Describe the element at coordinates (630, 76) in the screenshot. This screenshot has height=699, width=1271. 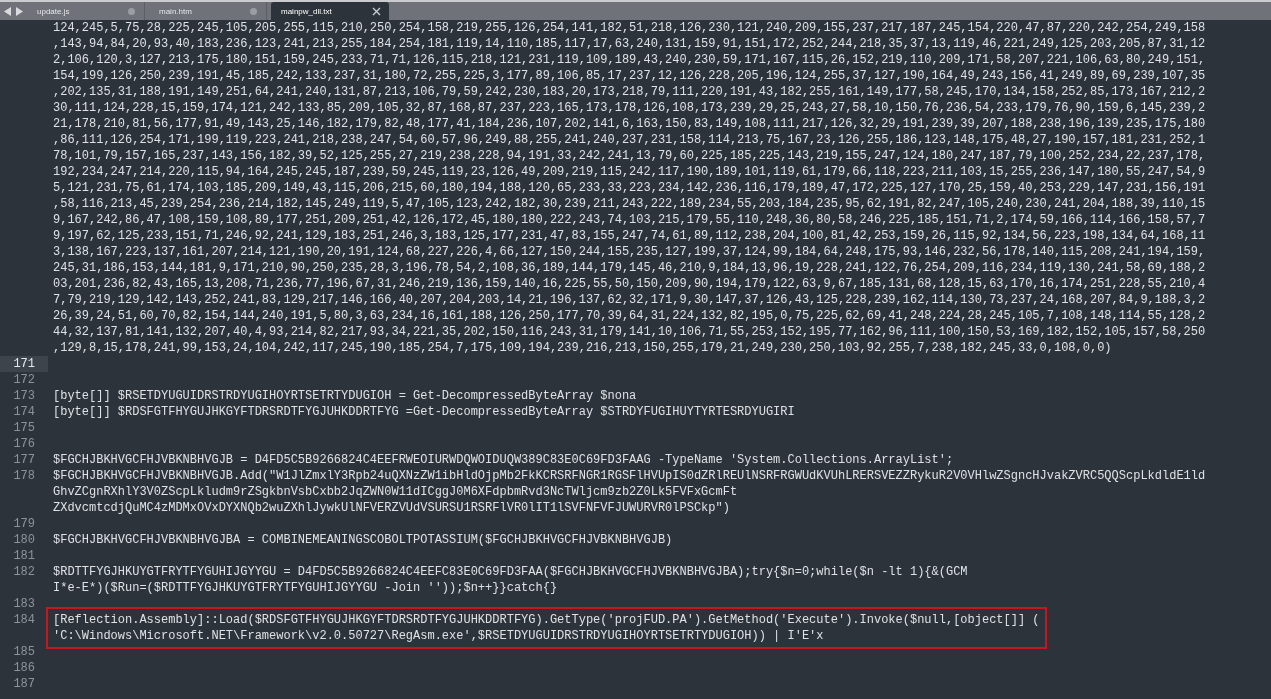
I see `code-line: 154,199,126,250,239,191,45,185,242,133,237,31,180,72,255,225,3,177,89,106,85,17,237,12,126,228,205,196,124,255,37,127,190,164,49,243,156,41,249,89,69,239,107,35` at that location.